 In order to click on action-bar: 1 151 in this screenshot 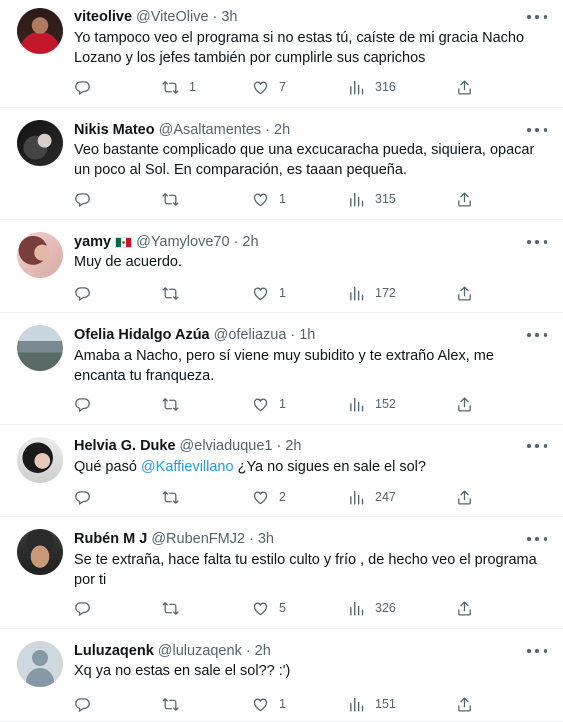, I will do `click(274, 704)`.